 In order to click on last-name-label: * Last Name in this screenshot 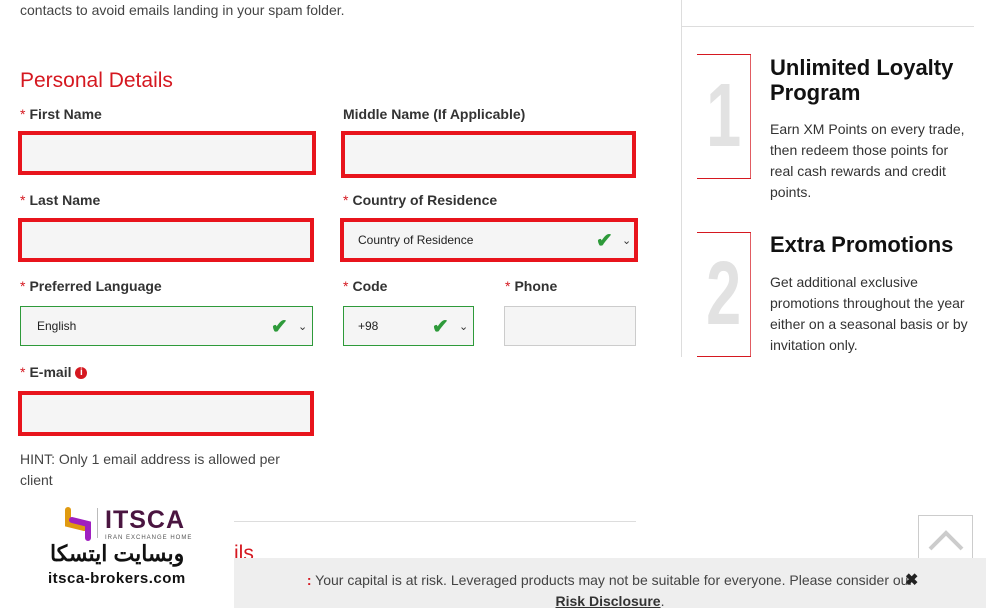, I will do `click(60, 200)`.